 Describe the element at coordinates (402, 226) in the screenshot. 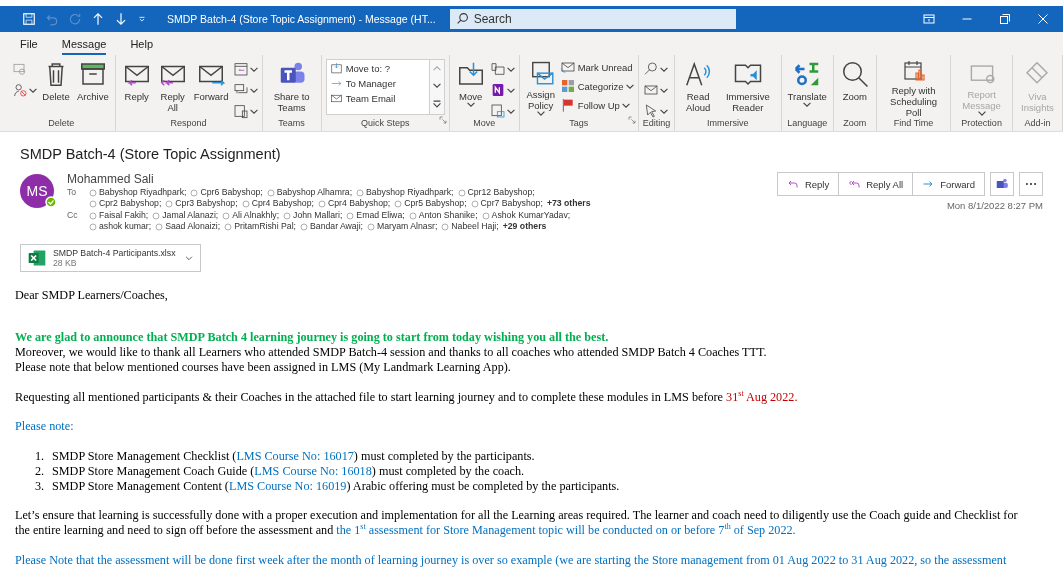

I see `recipient: Maryam Alnasr;` at that location.